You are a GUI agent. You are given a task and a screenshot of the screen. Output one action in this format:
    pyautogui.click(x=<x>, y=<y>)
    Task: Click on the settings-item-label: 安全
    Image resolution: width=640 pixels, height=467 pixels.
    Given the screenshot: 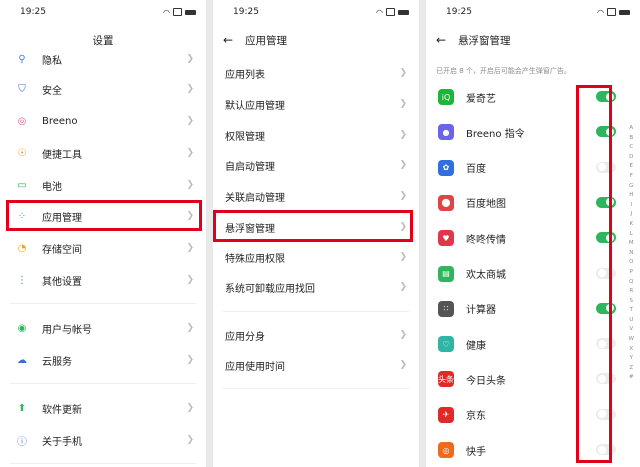 What is the action you would take?
    pyautogui.click(x=52, y=91)
    